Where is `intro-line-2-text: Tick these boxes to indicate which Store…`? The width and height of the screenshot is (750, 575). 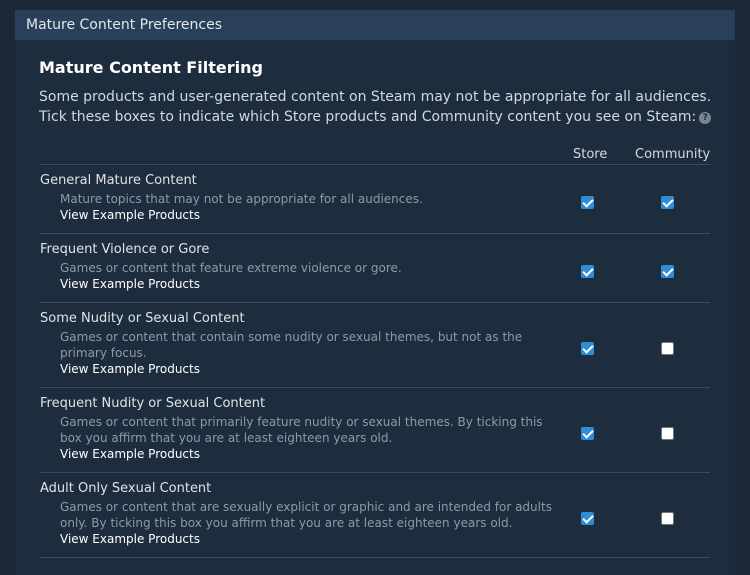 intro-line-2-text: Tick these boxes to indicate which Store… is located at coordinates (368, 117).